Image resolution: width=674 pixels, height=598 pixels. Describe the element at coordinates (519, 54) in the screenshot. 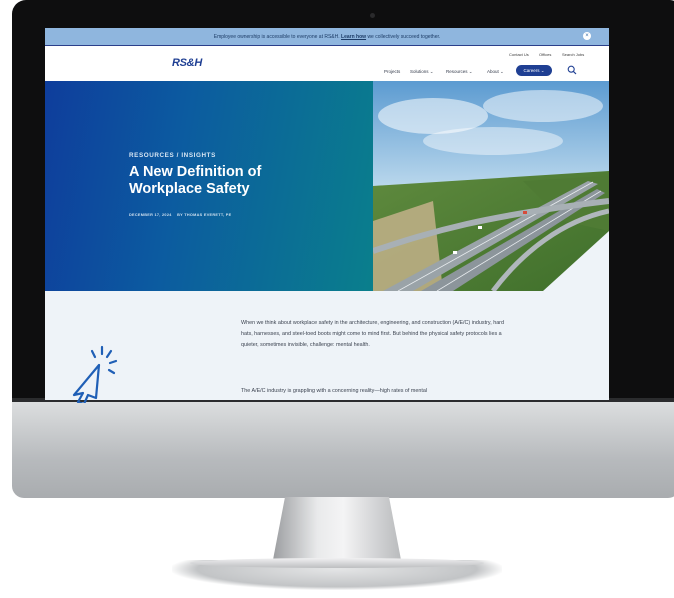

I see `utility-link-contact: Contact Us` at that location.